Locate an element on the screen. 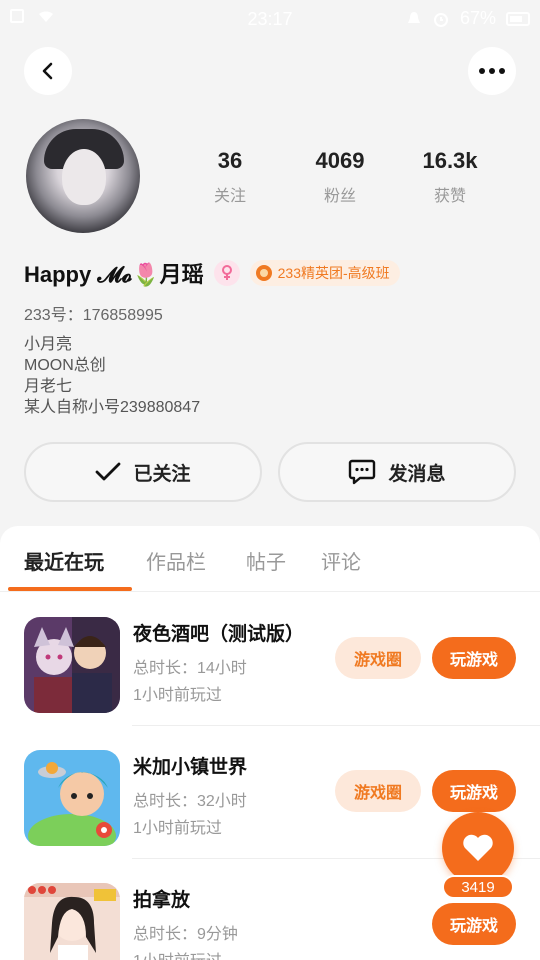  bio-line: MOON总创 is located at coordinates (65, 365).